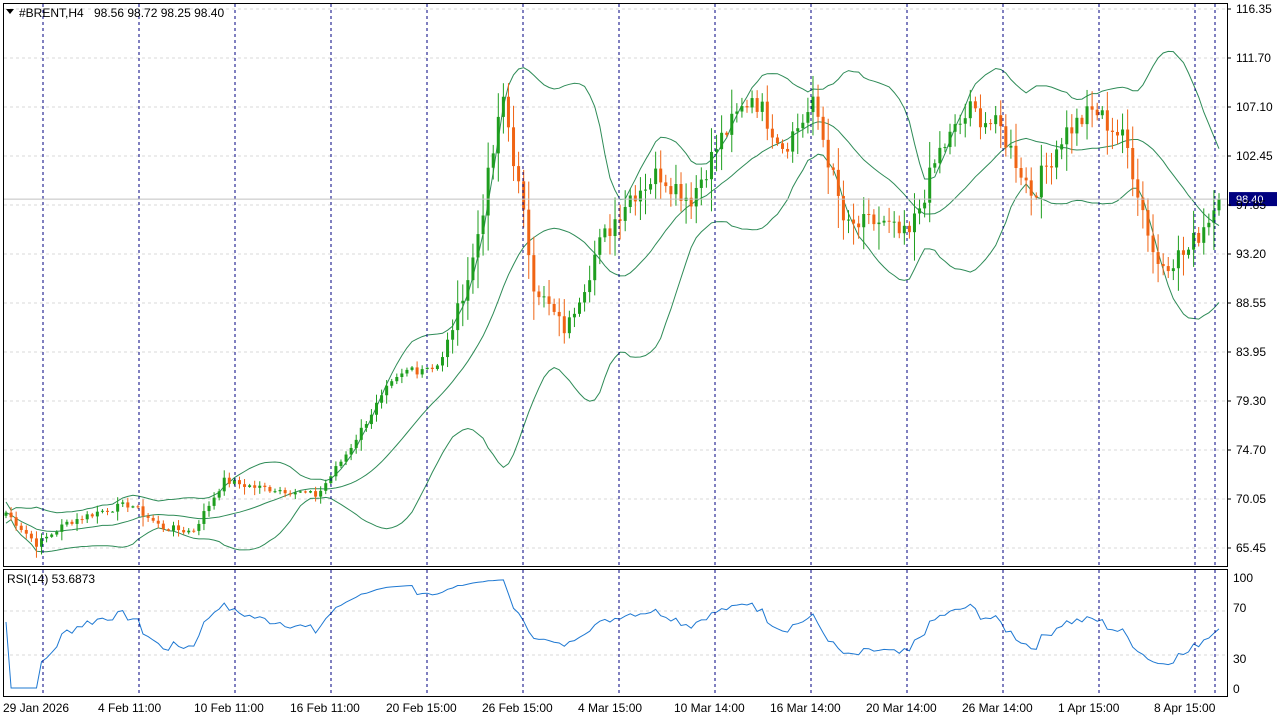 The image size is (1280, 725). I want to click on price-label: 102.45, so click(1254, 156).